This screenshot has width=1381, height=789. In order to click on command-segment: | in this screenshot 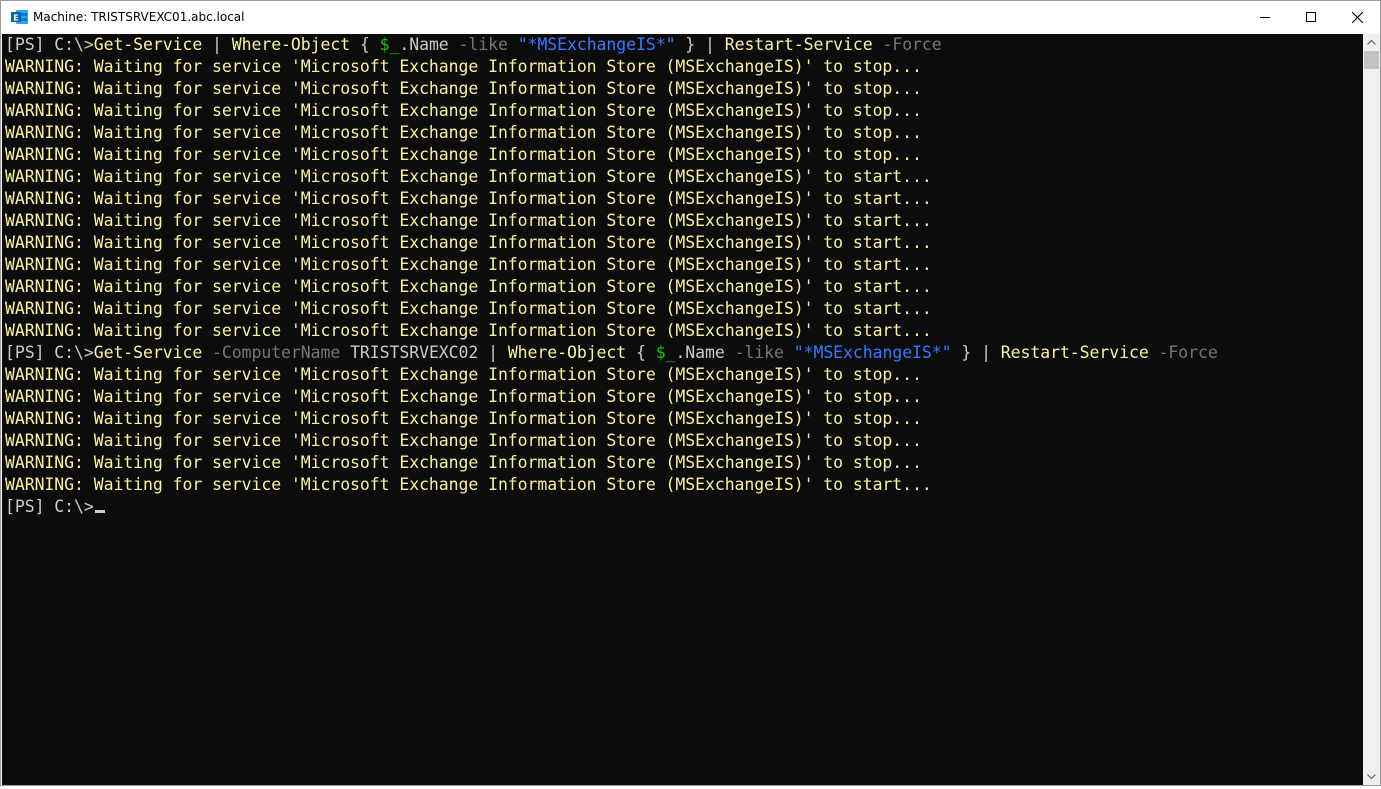, I will do `click(217, 44)`.